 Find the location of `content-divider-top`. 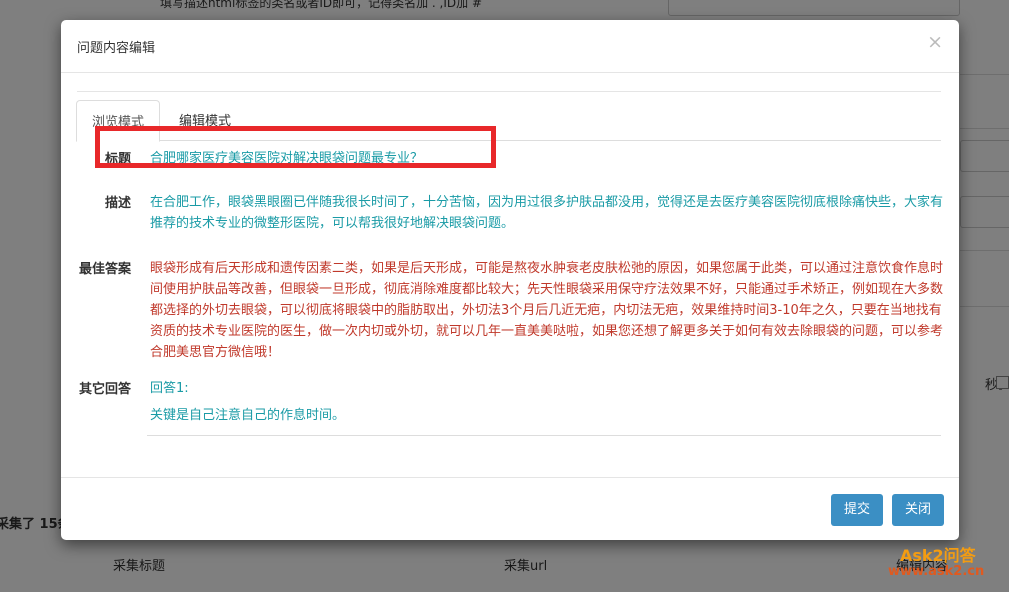

content-divider-top is located at coordinates (509, 91).